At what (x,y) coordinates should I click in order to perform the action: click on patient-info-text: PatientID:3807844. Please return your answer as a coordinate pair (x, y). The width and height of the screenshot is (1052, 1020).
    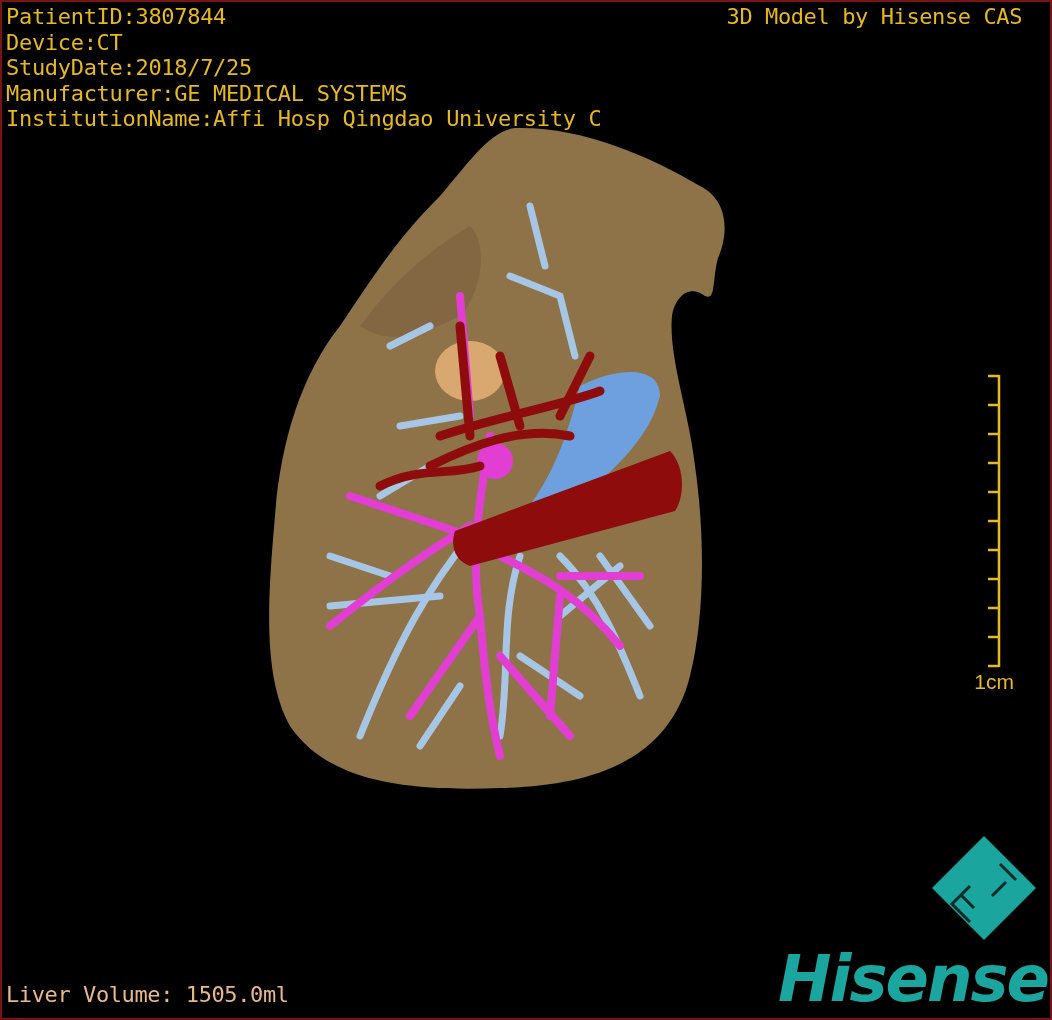
    Looking at the image, I should click on (117, 17).